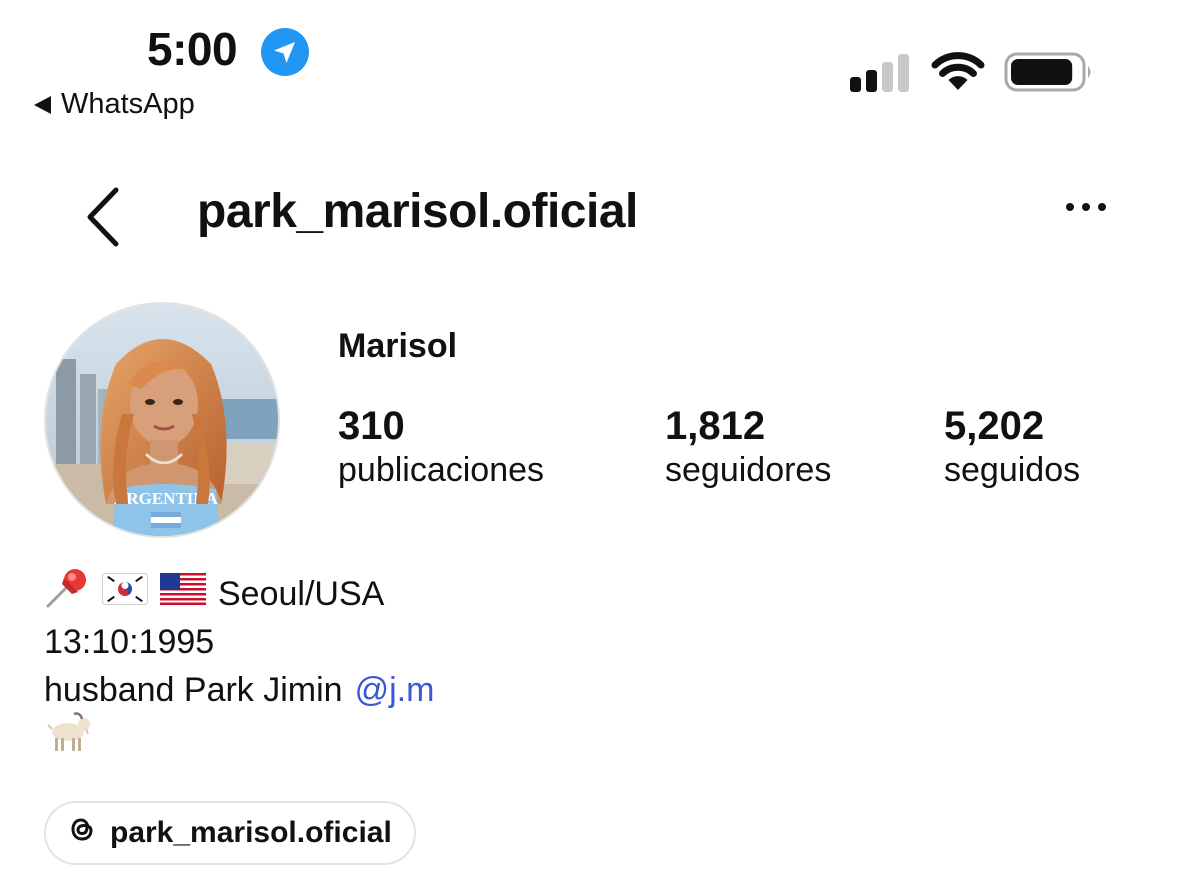 Image resolution: width=1200 pixels, height=879 pixels. I want to click on wifi-icon, so click(958, 73).